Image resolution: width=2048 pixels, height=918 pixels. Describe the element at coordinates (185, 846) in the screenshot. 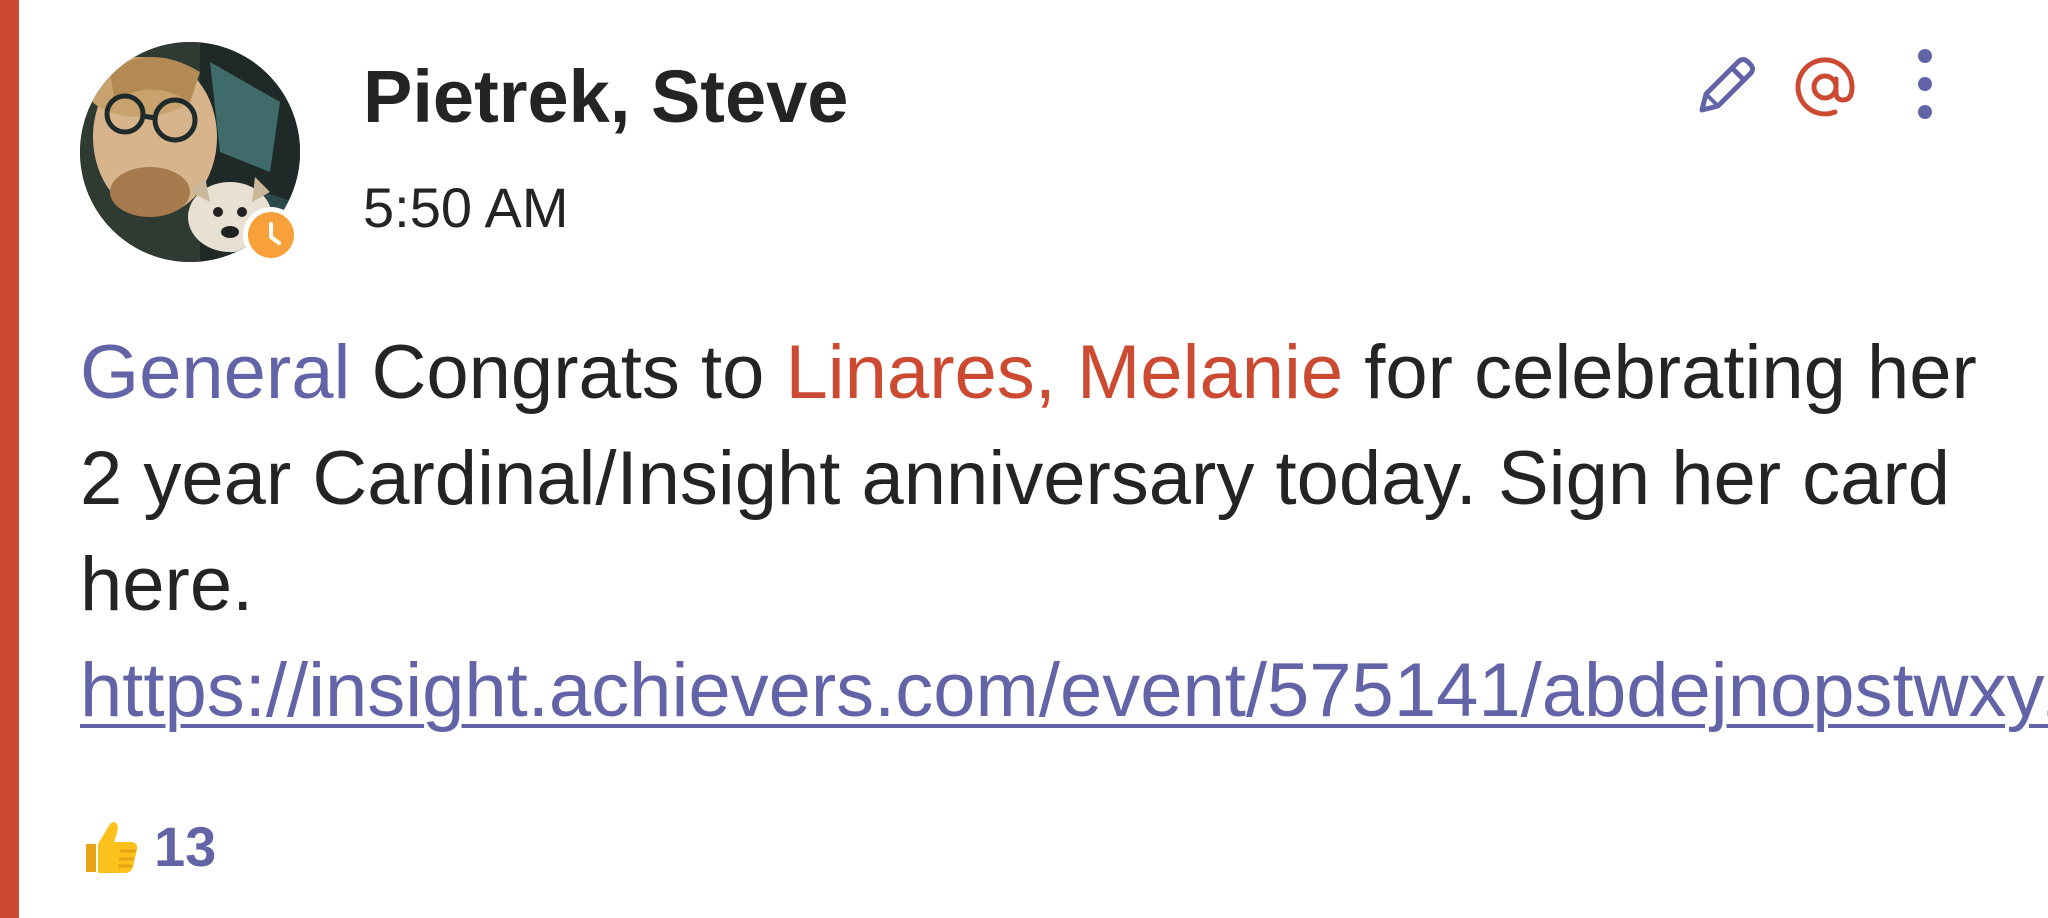

I see `reaction-count: 13` at that location.